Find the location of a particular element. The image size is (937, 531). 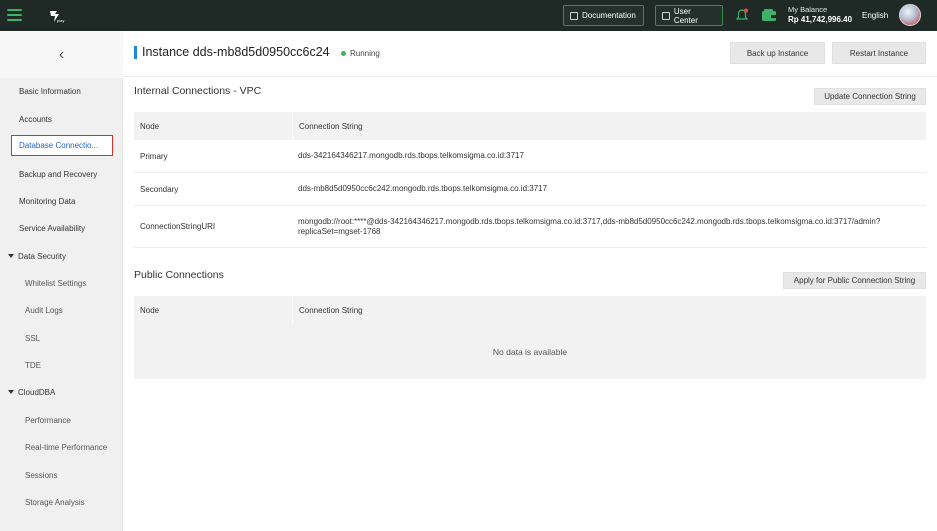

node-cell: ConnectionStringURI is located at coordinates (178, 226).